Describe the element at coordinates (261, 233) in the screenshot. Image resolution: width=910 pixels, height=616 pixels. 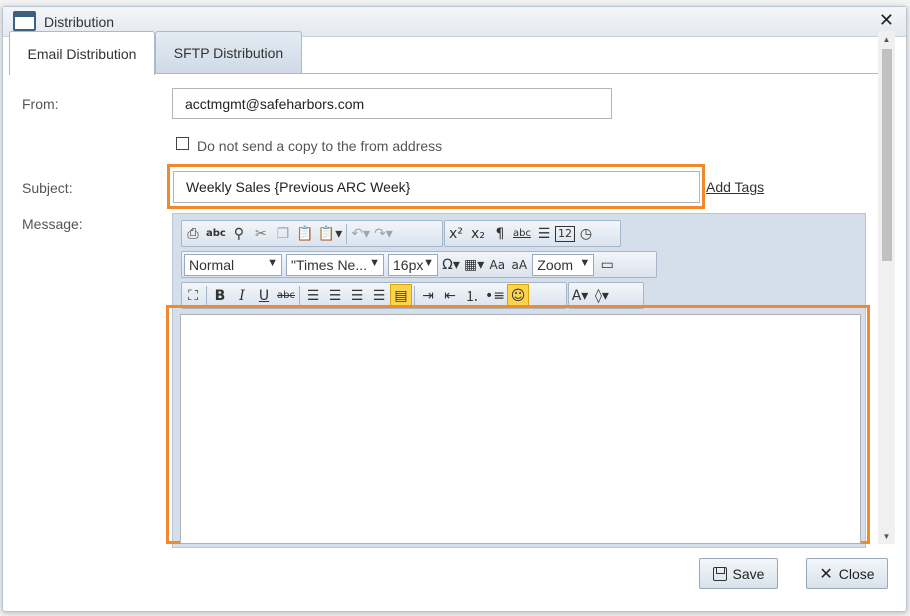
I see `cut-icon: ✂` at that location.